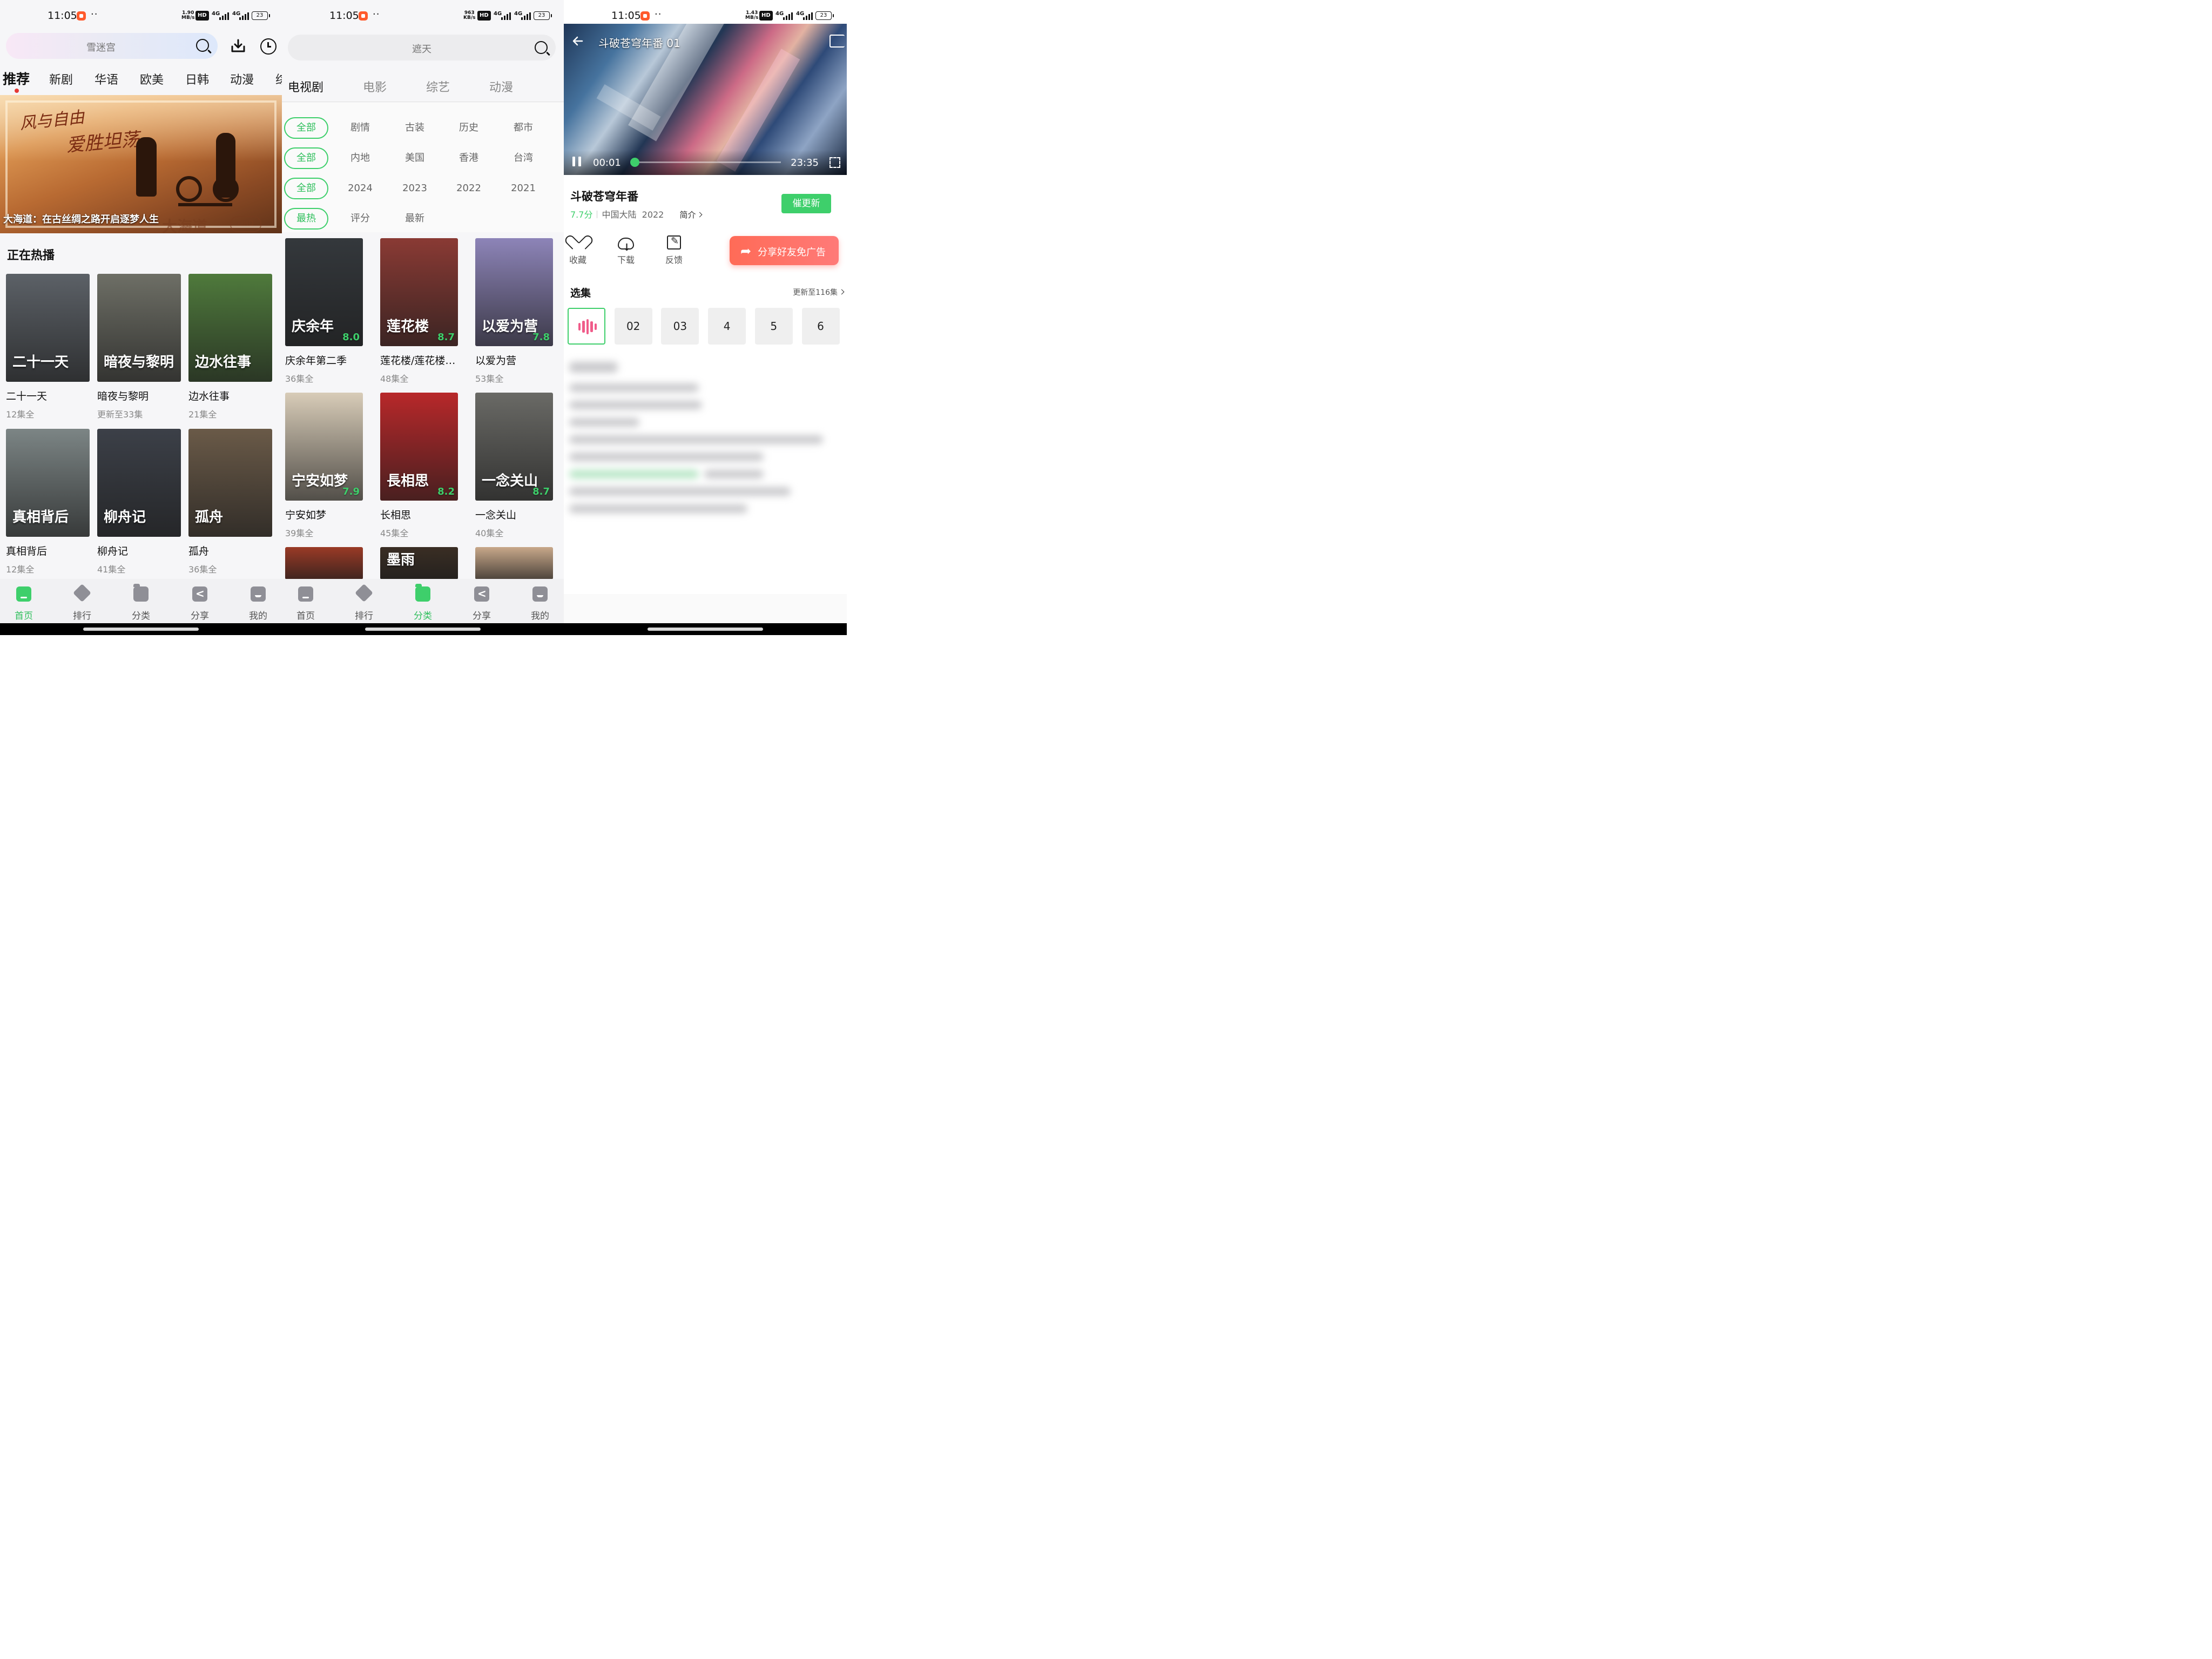 The height and width of the screenshot is (1659, 2212). I want to click on diamond-icon, so click(364, 593).